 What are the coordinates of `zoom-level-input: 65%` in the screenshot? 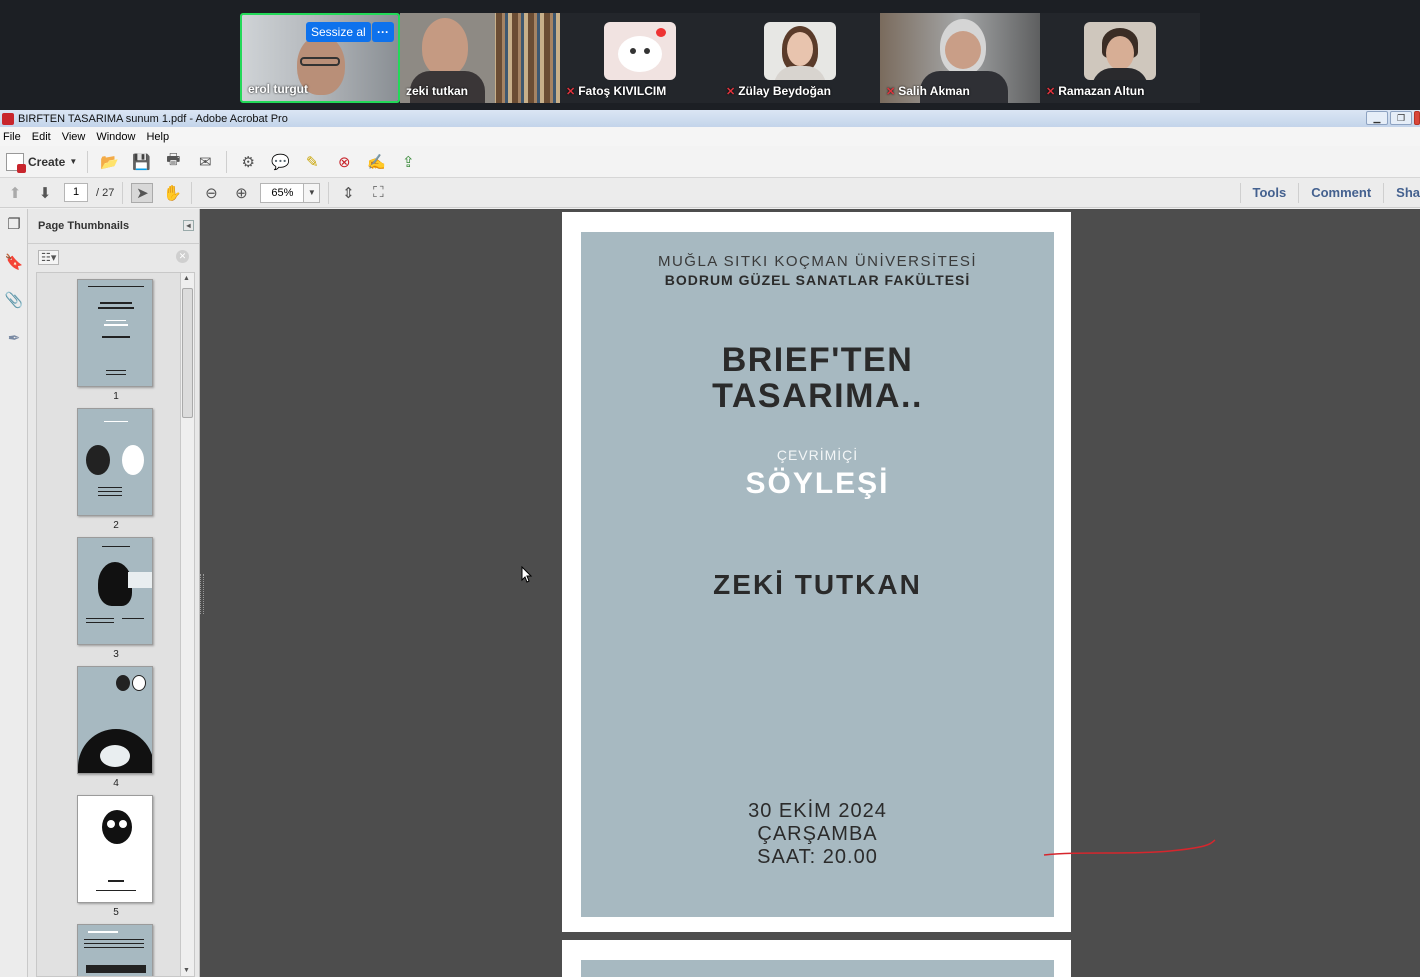 It's located at (282, 192).